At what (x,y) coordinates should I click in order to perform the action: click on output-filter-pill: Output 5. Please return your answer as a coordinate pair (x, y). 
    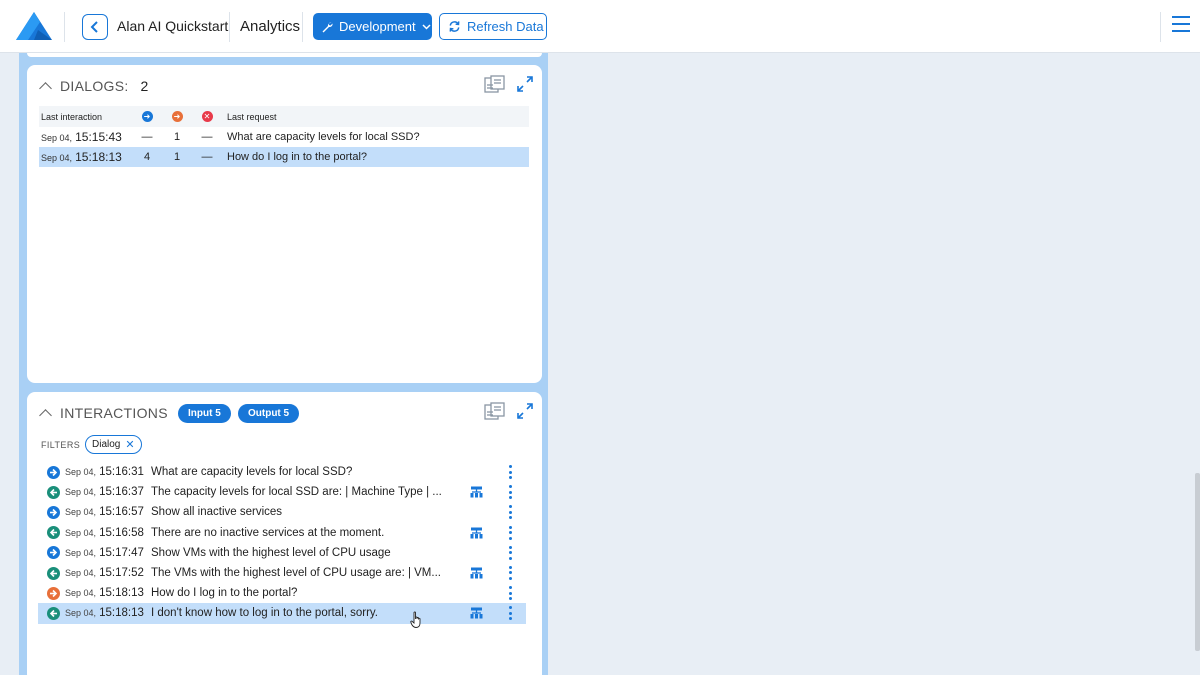
    Looking at the image, I should click on (269, 413).